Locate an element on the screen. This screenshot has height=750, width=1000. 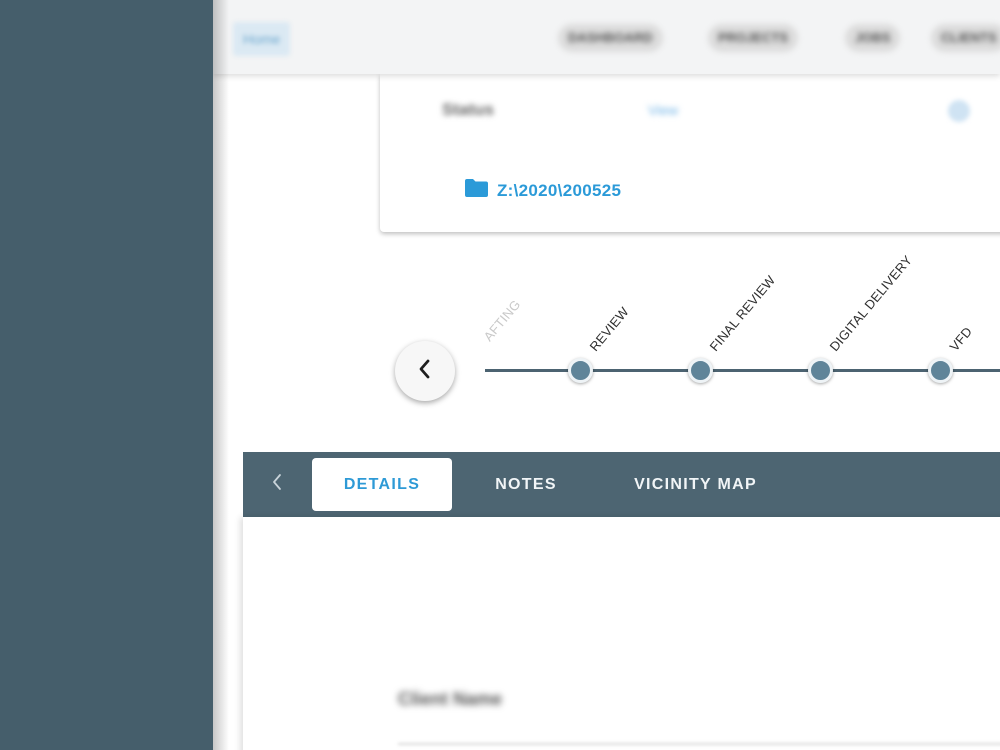
nav-clients: CLIENTS is located at coordinates (965, 38).